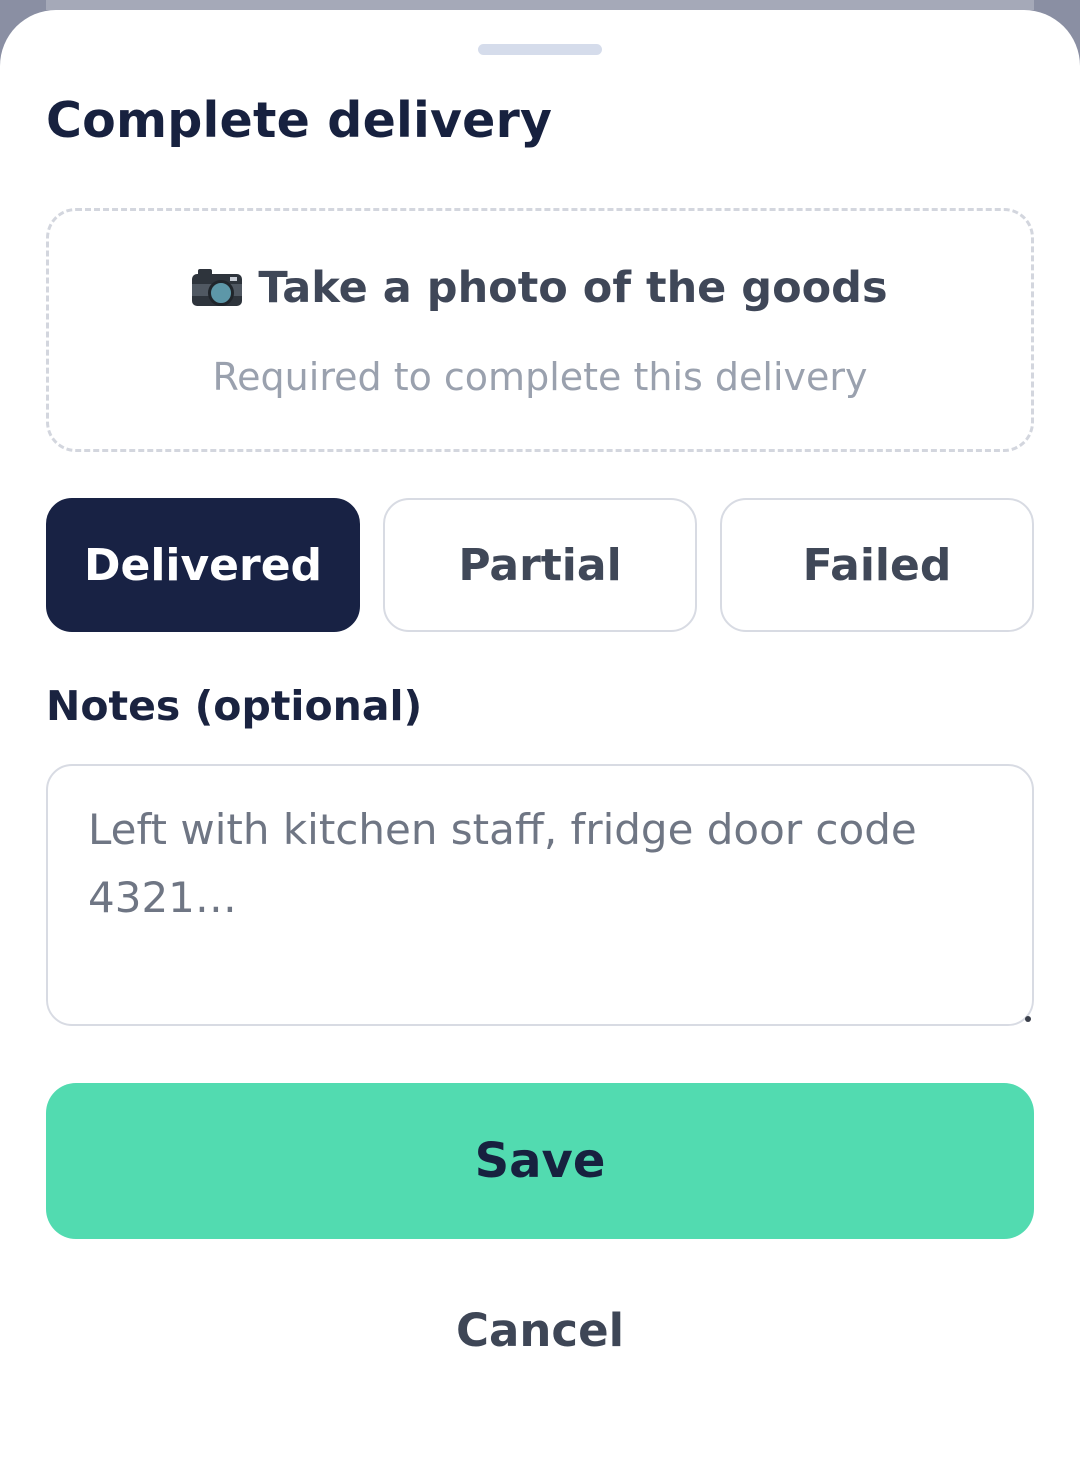 The width and height of the screenshot is (1080, 1464). Describe the element at coordinates (573, 288) in the screenshot. I see `photo-label: Take a photo of the goods` at that location.